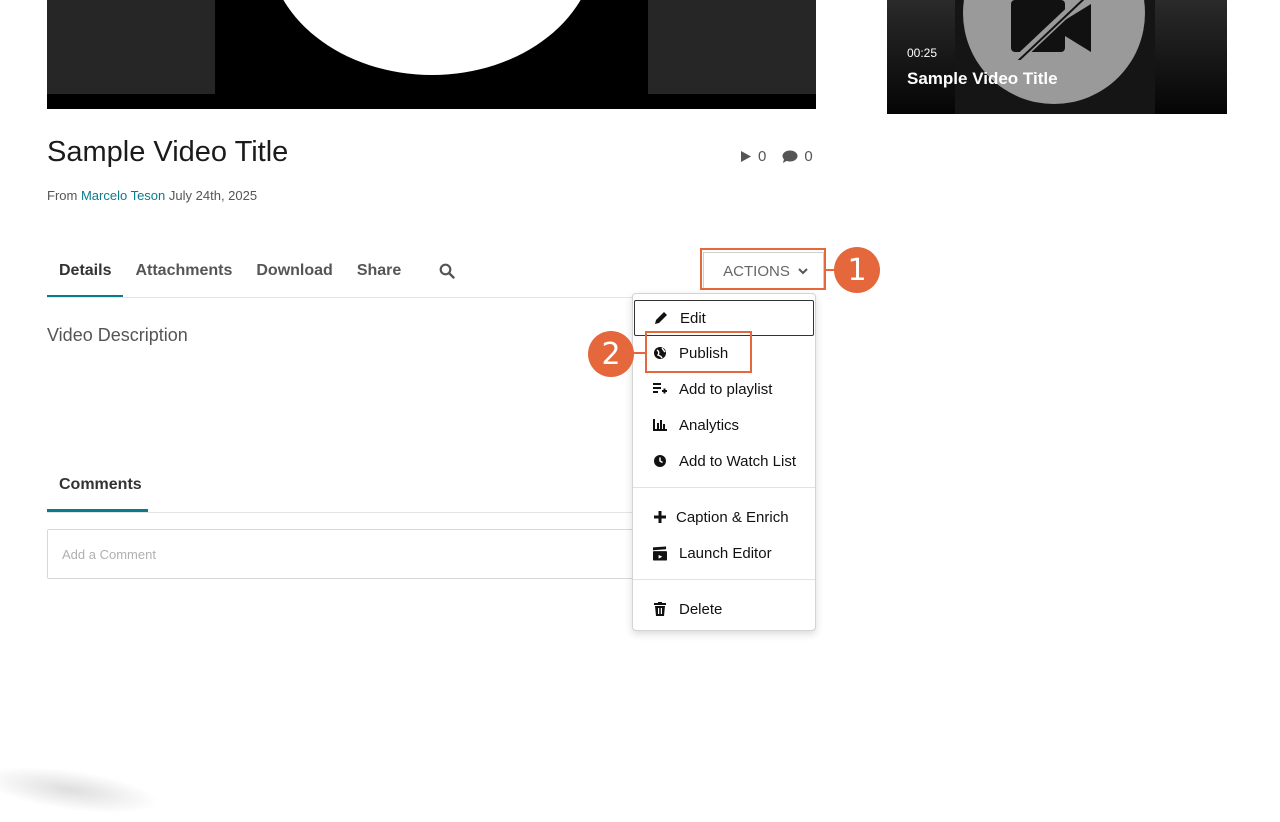 The image size is (1280, 822). I want to click on video-meta: From Marcelo Teson July 24th, 2025, so click(152, 195).